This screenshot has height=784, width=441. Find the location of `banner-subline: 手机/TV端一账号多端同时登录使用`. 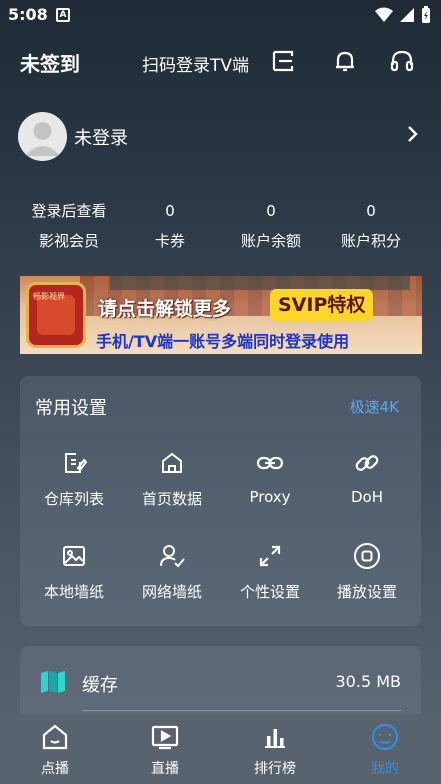

banner-subline: 手机/TV端一账号多端同时登录使用 is located at coordinates (223, 341).